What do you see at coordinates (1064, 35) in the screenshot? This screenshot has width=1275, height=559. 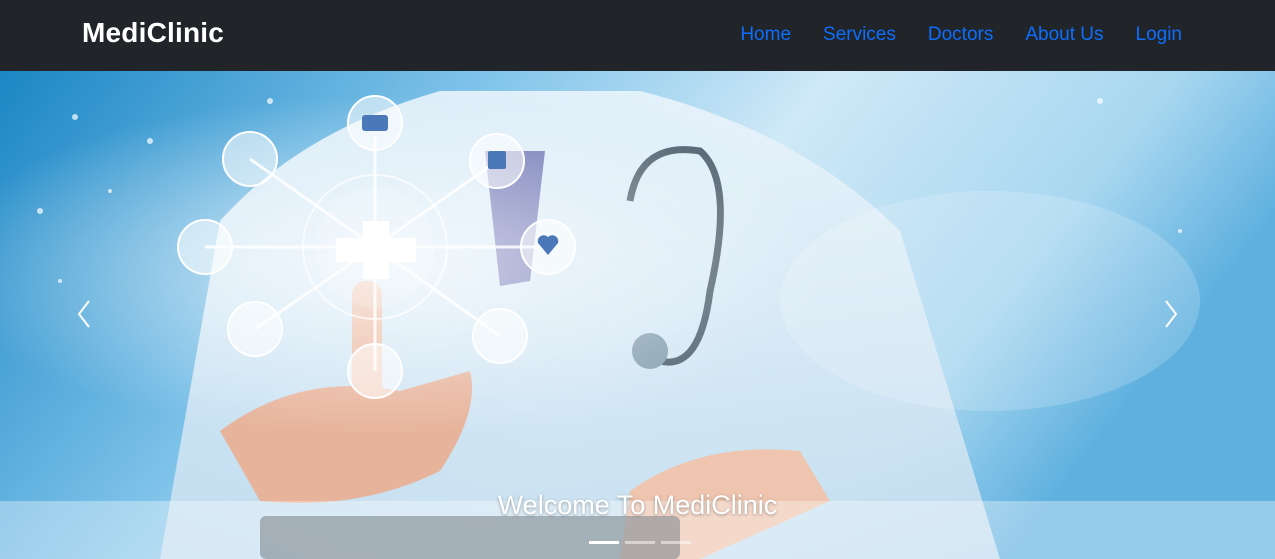 I see `nav-about-us: About Us` at bounding box center [1064, 35].